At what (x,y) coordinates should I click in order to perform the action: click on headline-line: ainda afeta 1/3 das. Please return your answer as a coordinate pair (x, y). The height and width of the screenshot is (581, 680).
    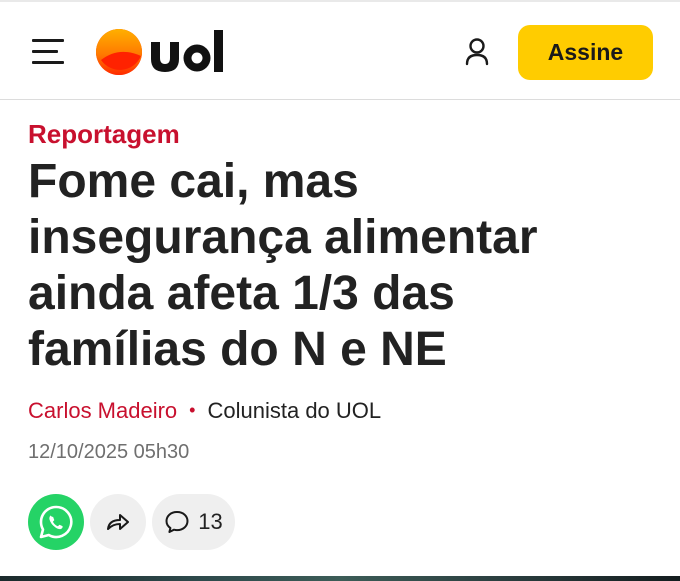
    Looking at the image, I should click on (241, 293).